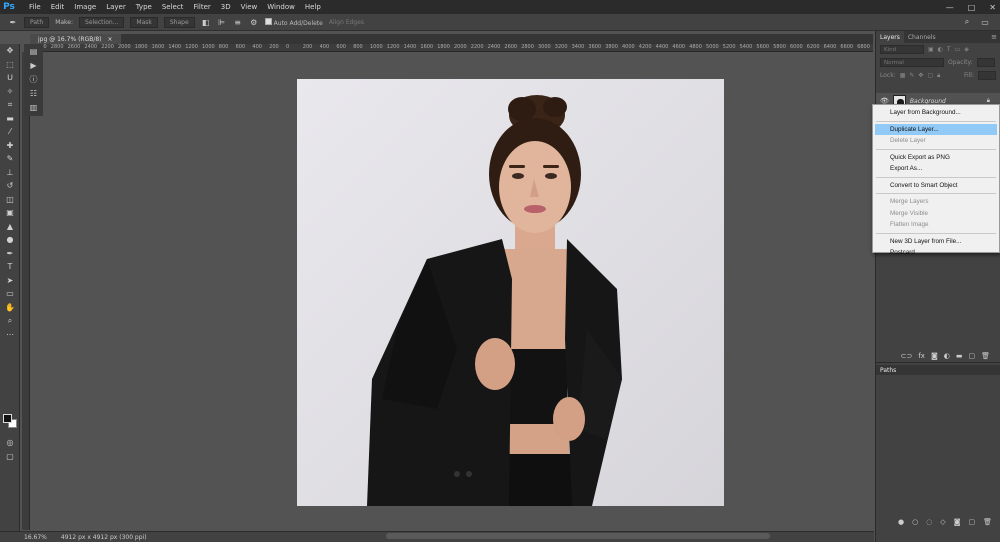 The image size is (1000, 542). I want to click on filter-adjustment-icon: ◐, so click(940, 49).